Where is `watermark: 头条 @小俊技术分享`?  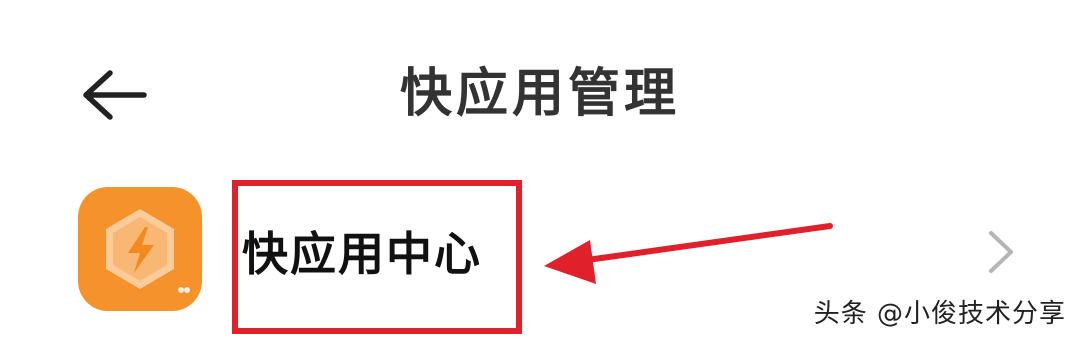 watermark: 头条 @小俊技术分享 is located at coordinates (939, 314).